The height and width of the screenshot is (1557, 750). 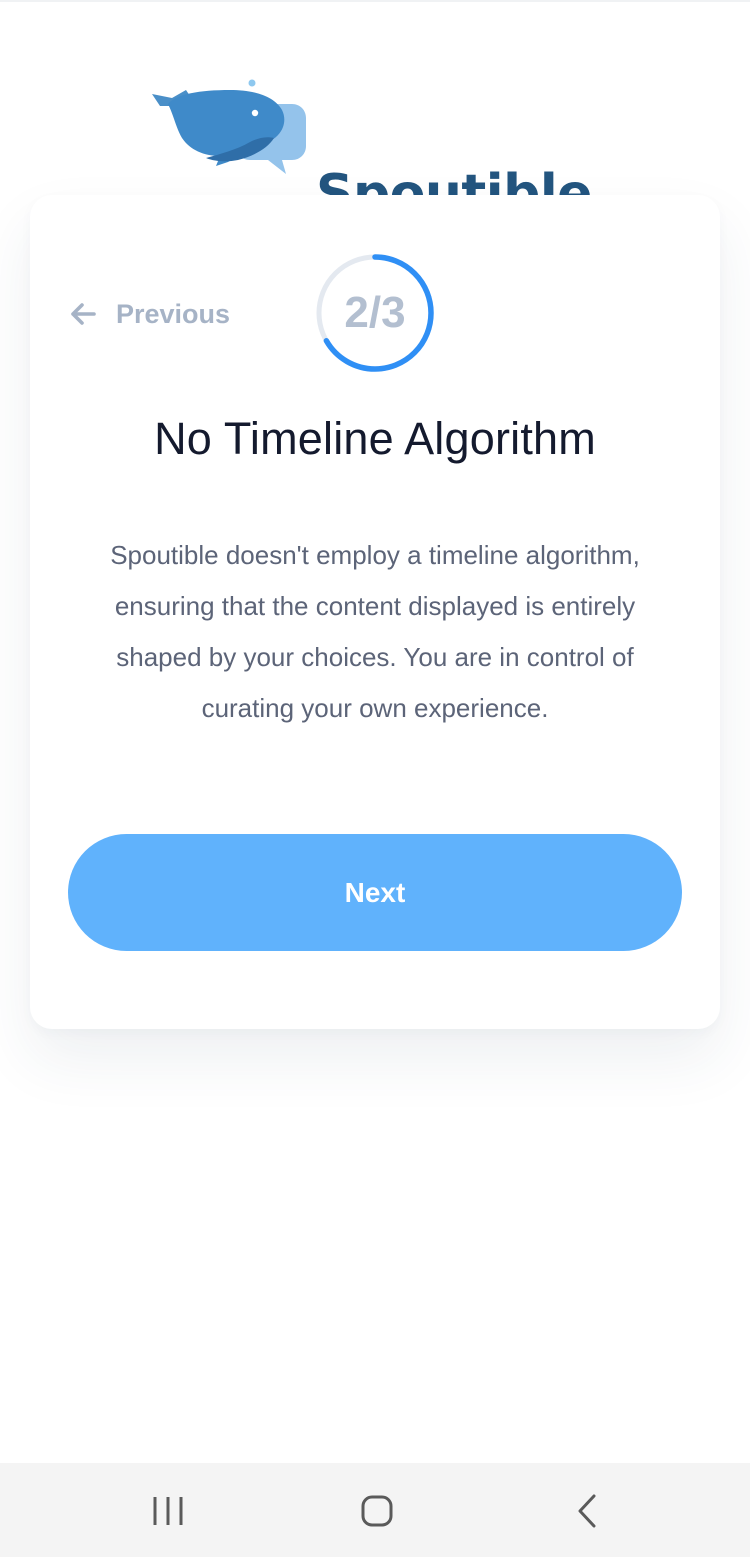 I want to click on recent-apps-icon, so click(x=168, y=1511).